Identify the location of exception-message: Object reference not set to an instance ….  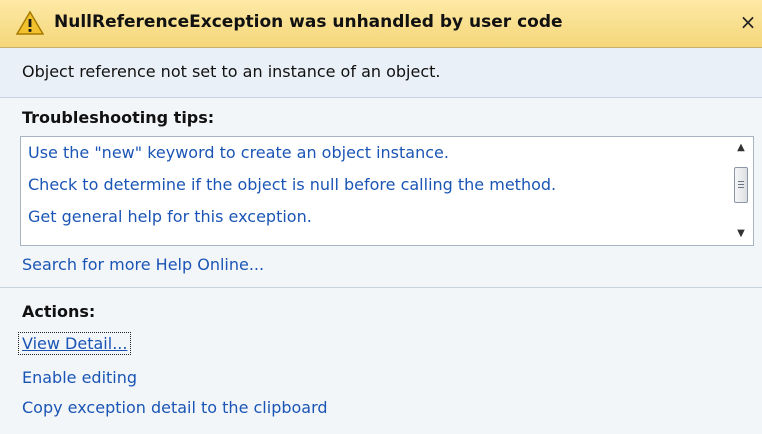
(231, 71).